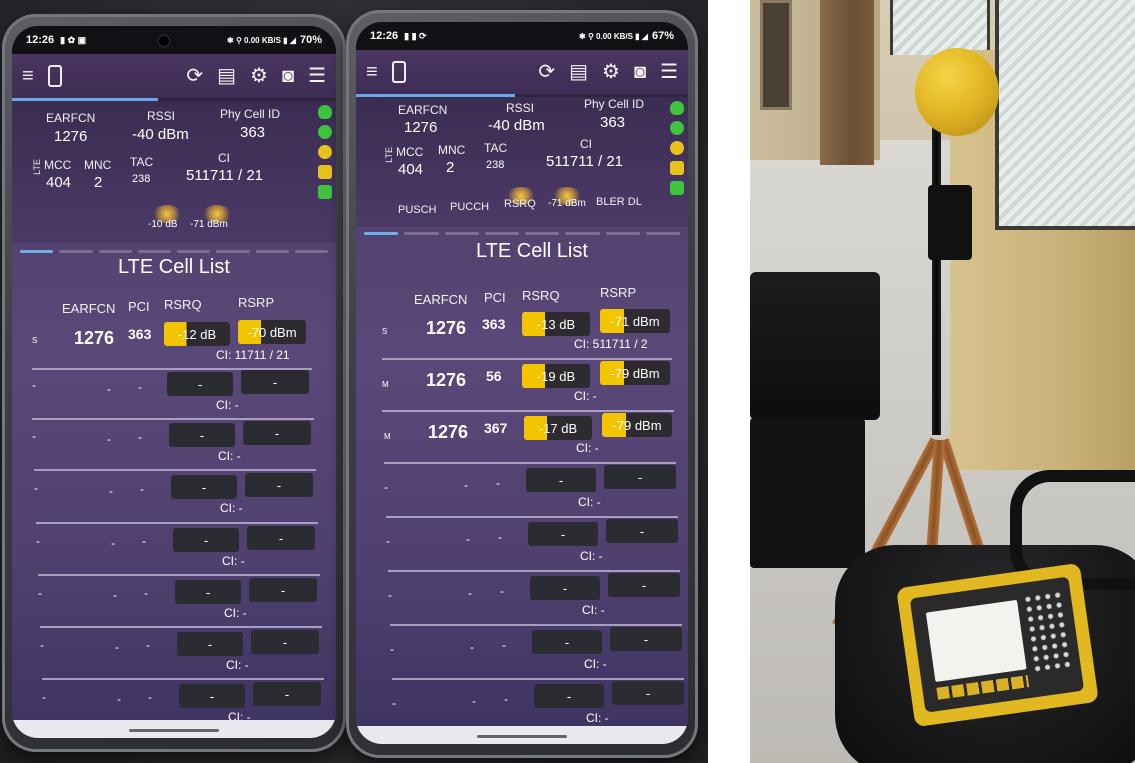 This screenshot has height=763, width=1135. What do you see at coordinates (470, 207) in the screenshot?
I see `pucch-label: PUCCH` at bounding box center [470, 207].